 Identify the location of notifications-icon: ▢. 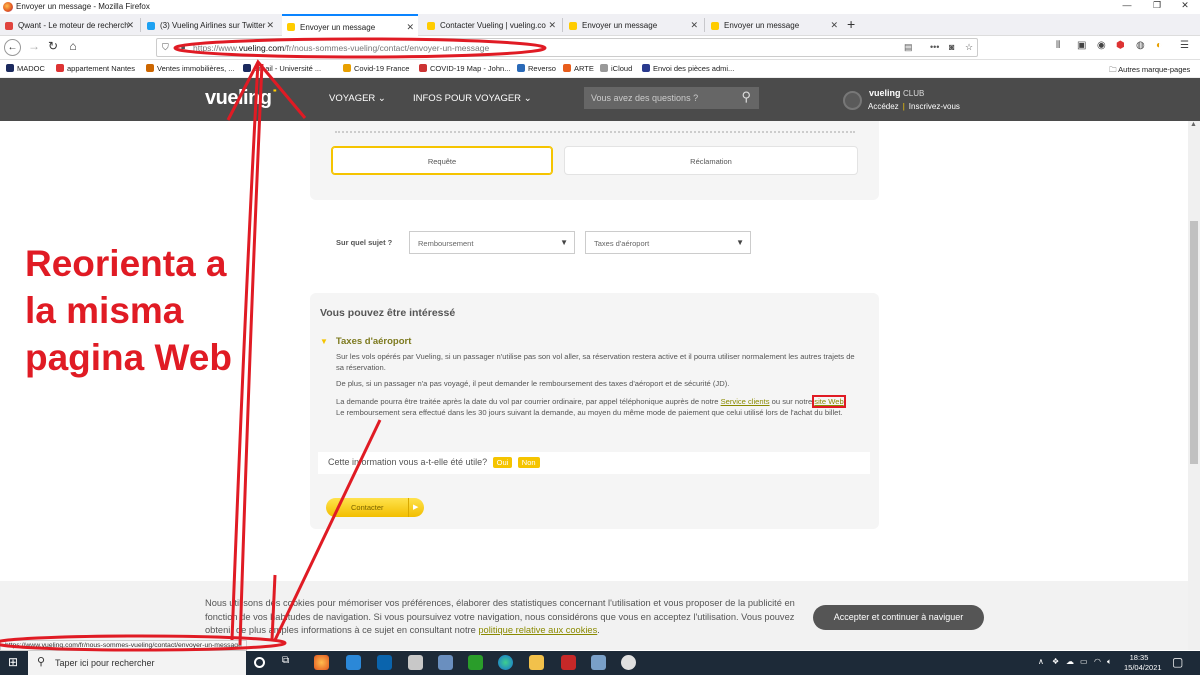
(1177, 662).